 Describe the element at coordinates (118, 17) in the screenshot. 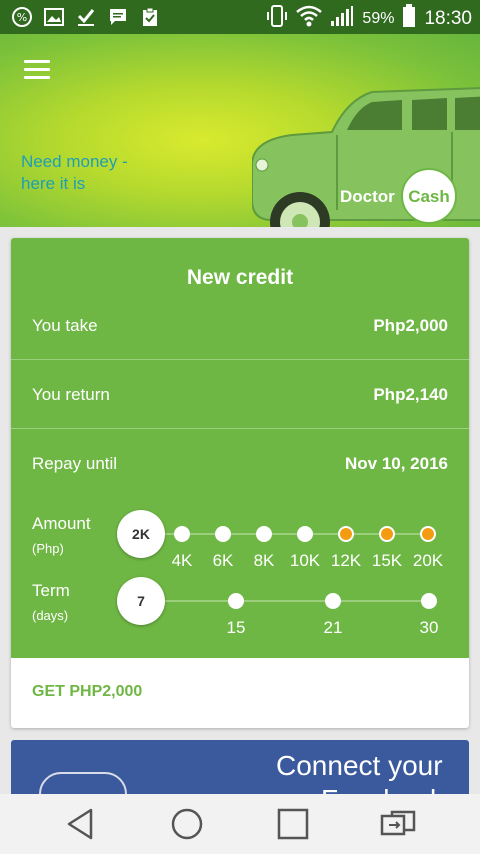

I see `message-icon` at that location.